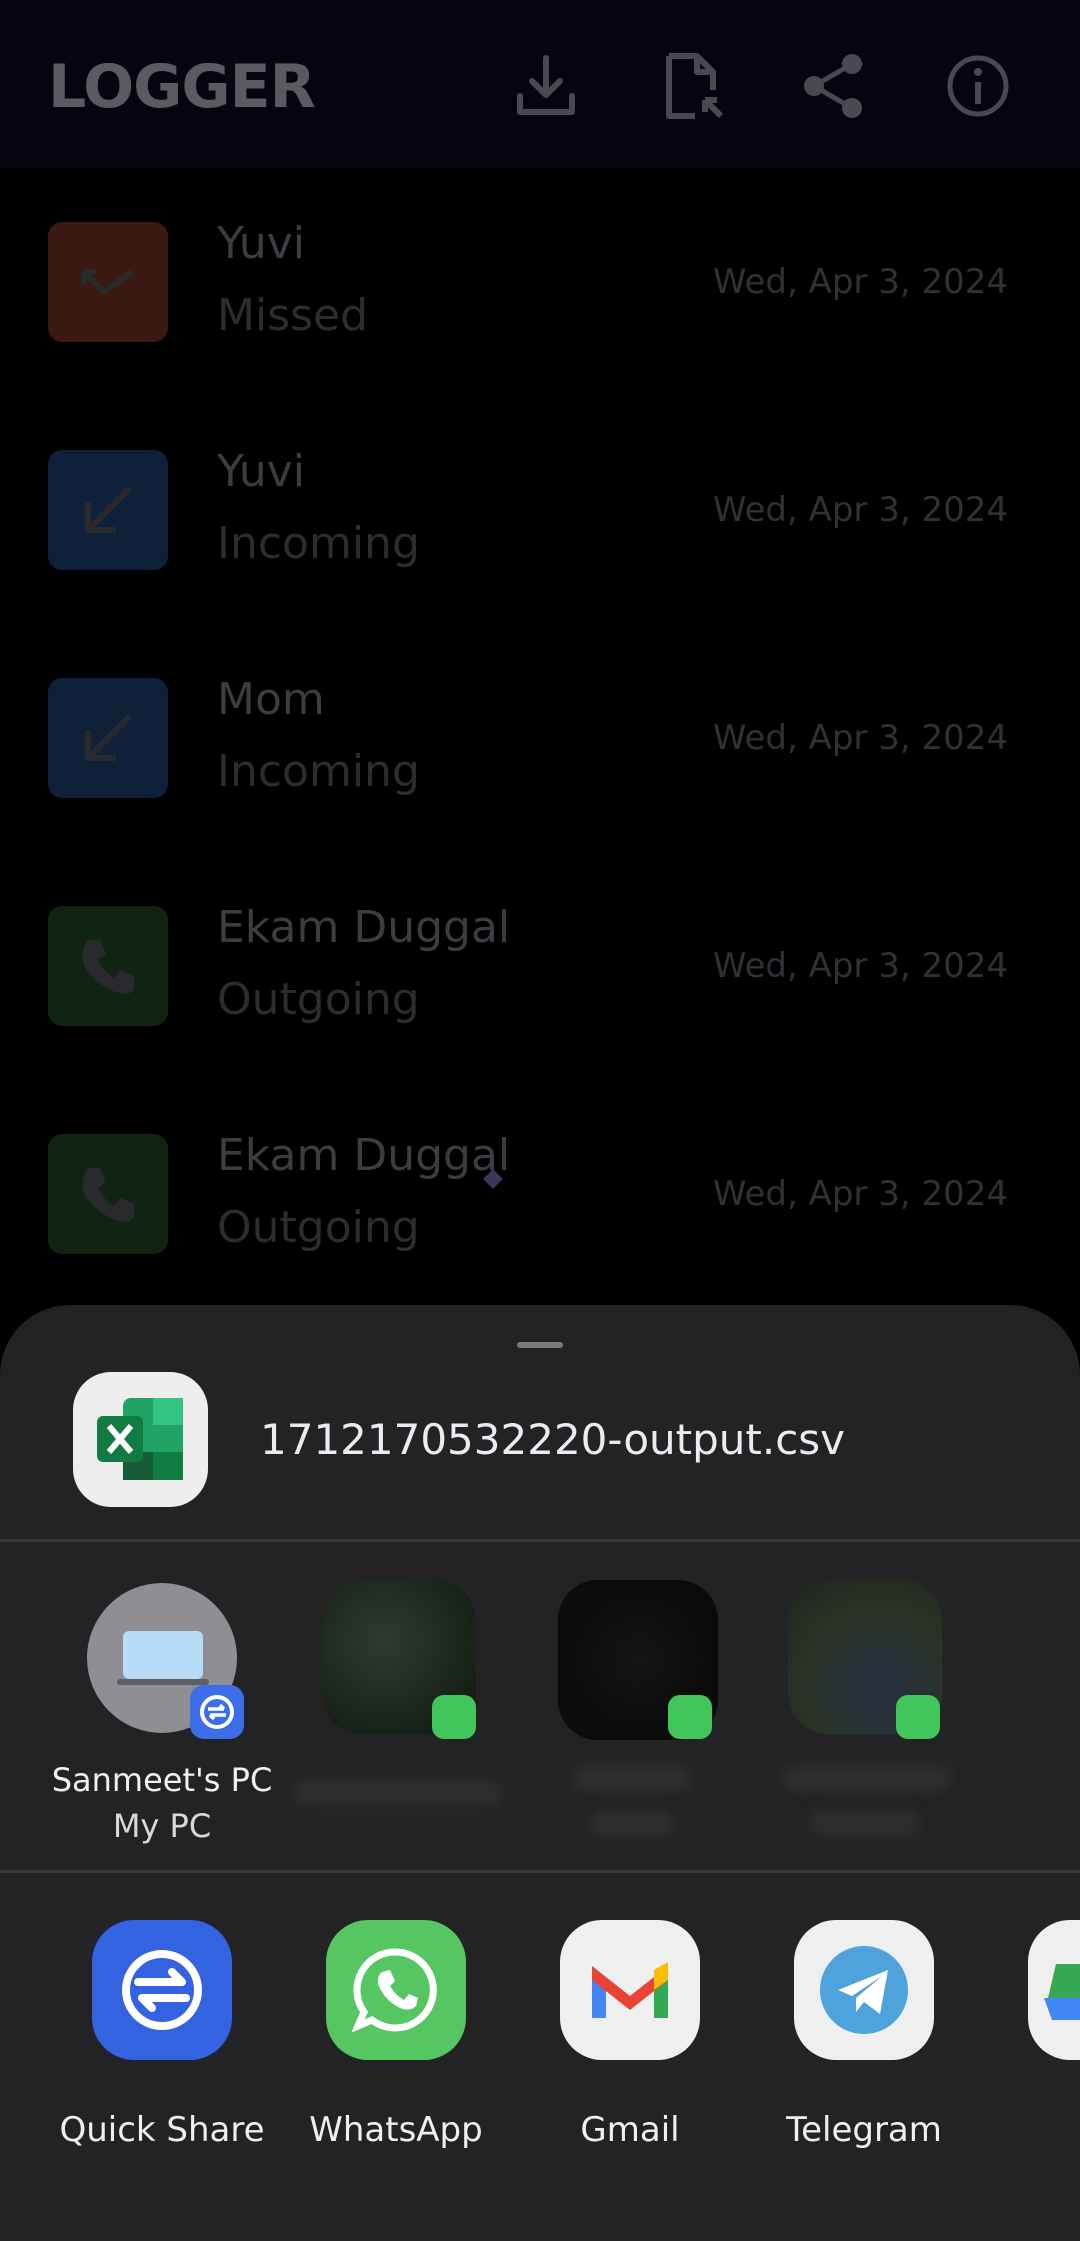  I want to click on gmail-icon, so click(630, 1990).